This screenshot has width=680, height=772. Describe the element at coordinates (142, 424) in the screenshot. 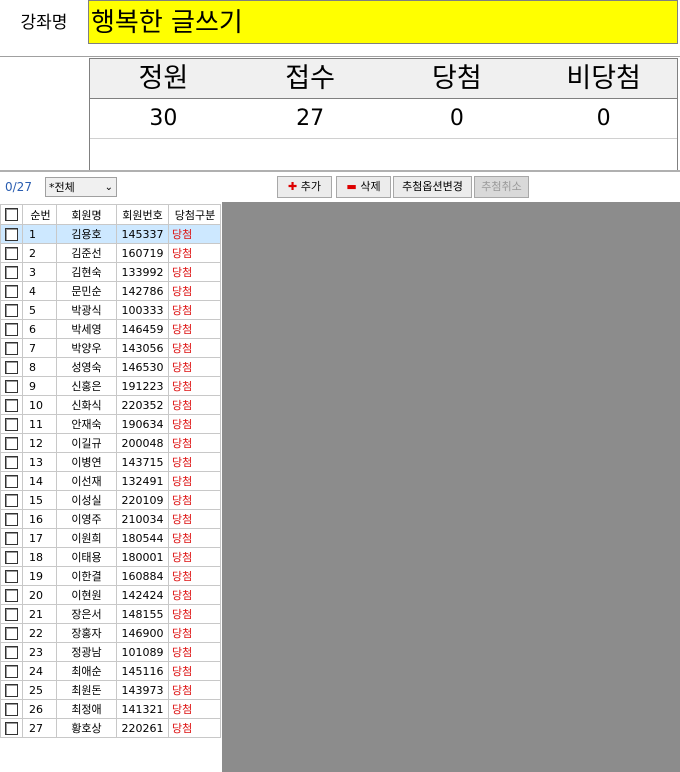

I see `cell-code: 190634` at that location.